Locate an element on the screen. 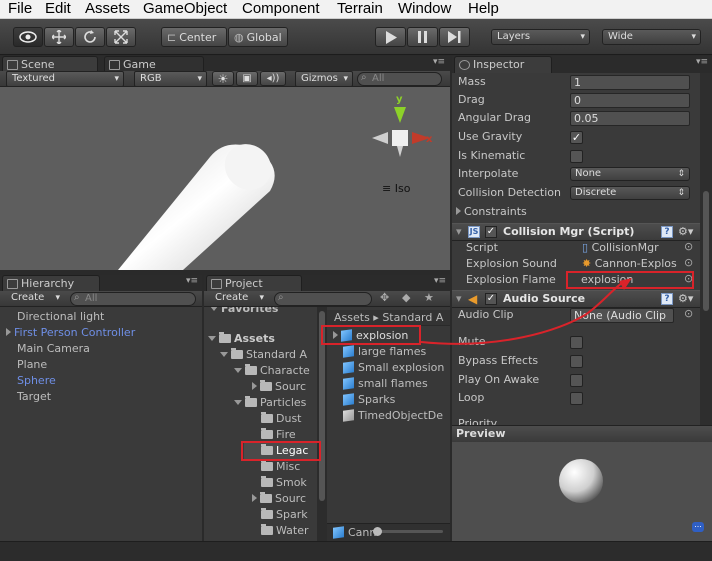 The height and width of the screenshot is (561, 712). layers-dropdown: Layers is located at coordinates (540, 37).